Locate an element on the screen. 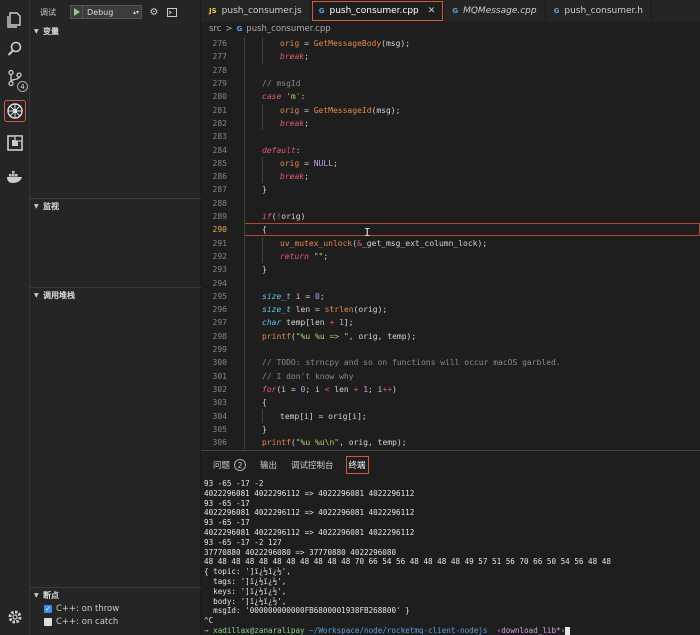  explorer-icon is located at coordinates (15, 20).